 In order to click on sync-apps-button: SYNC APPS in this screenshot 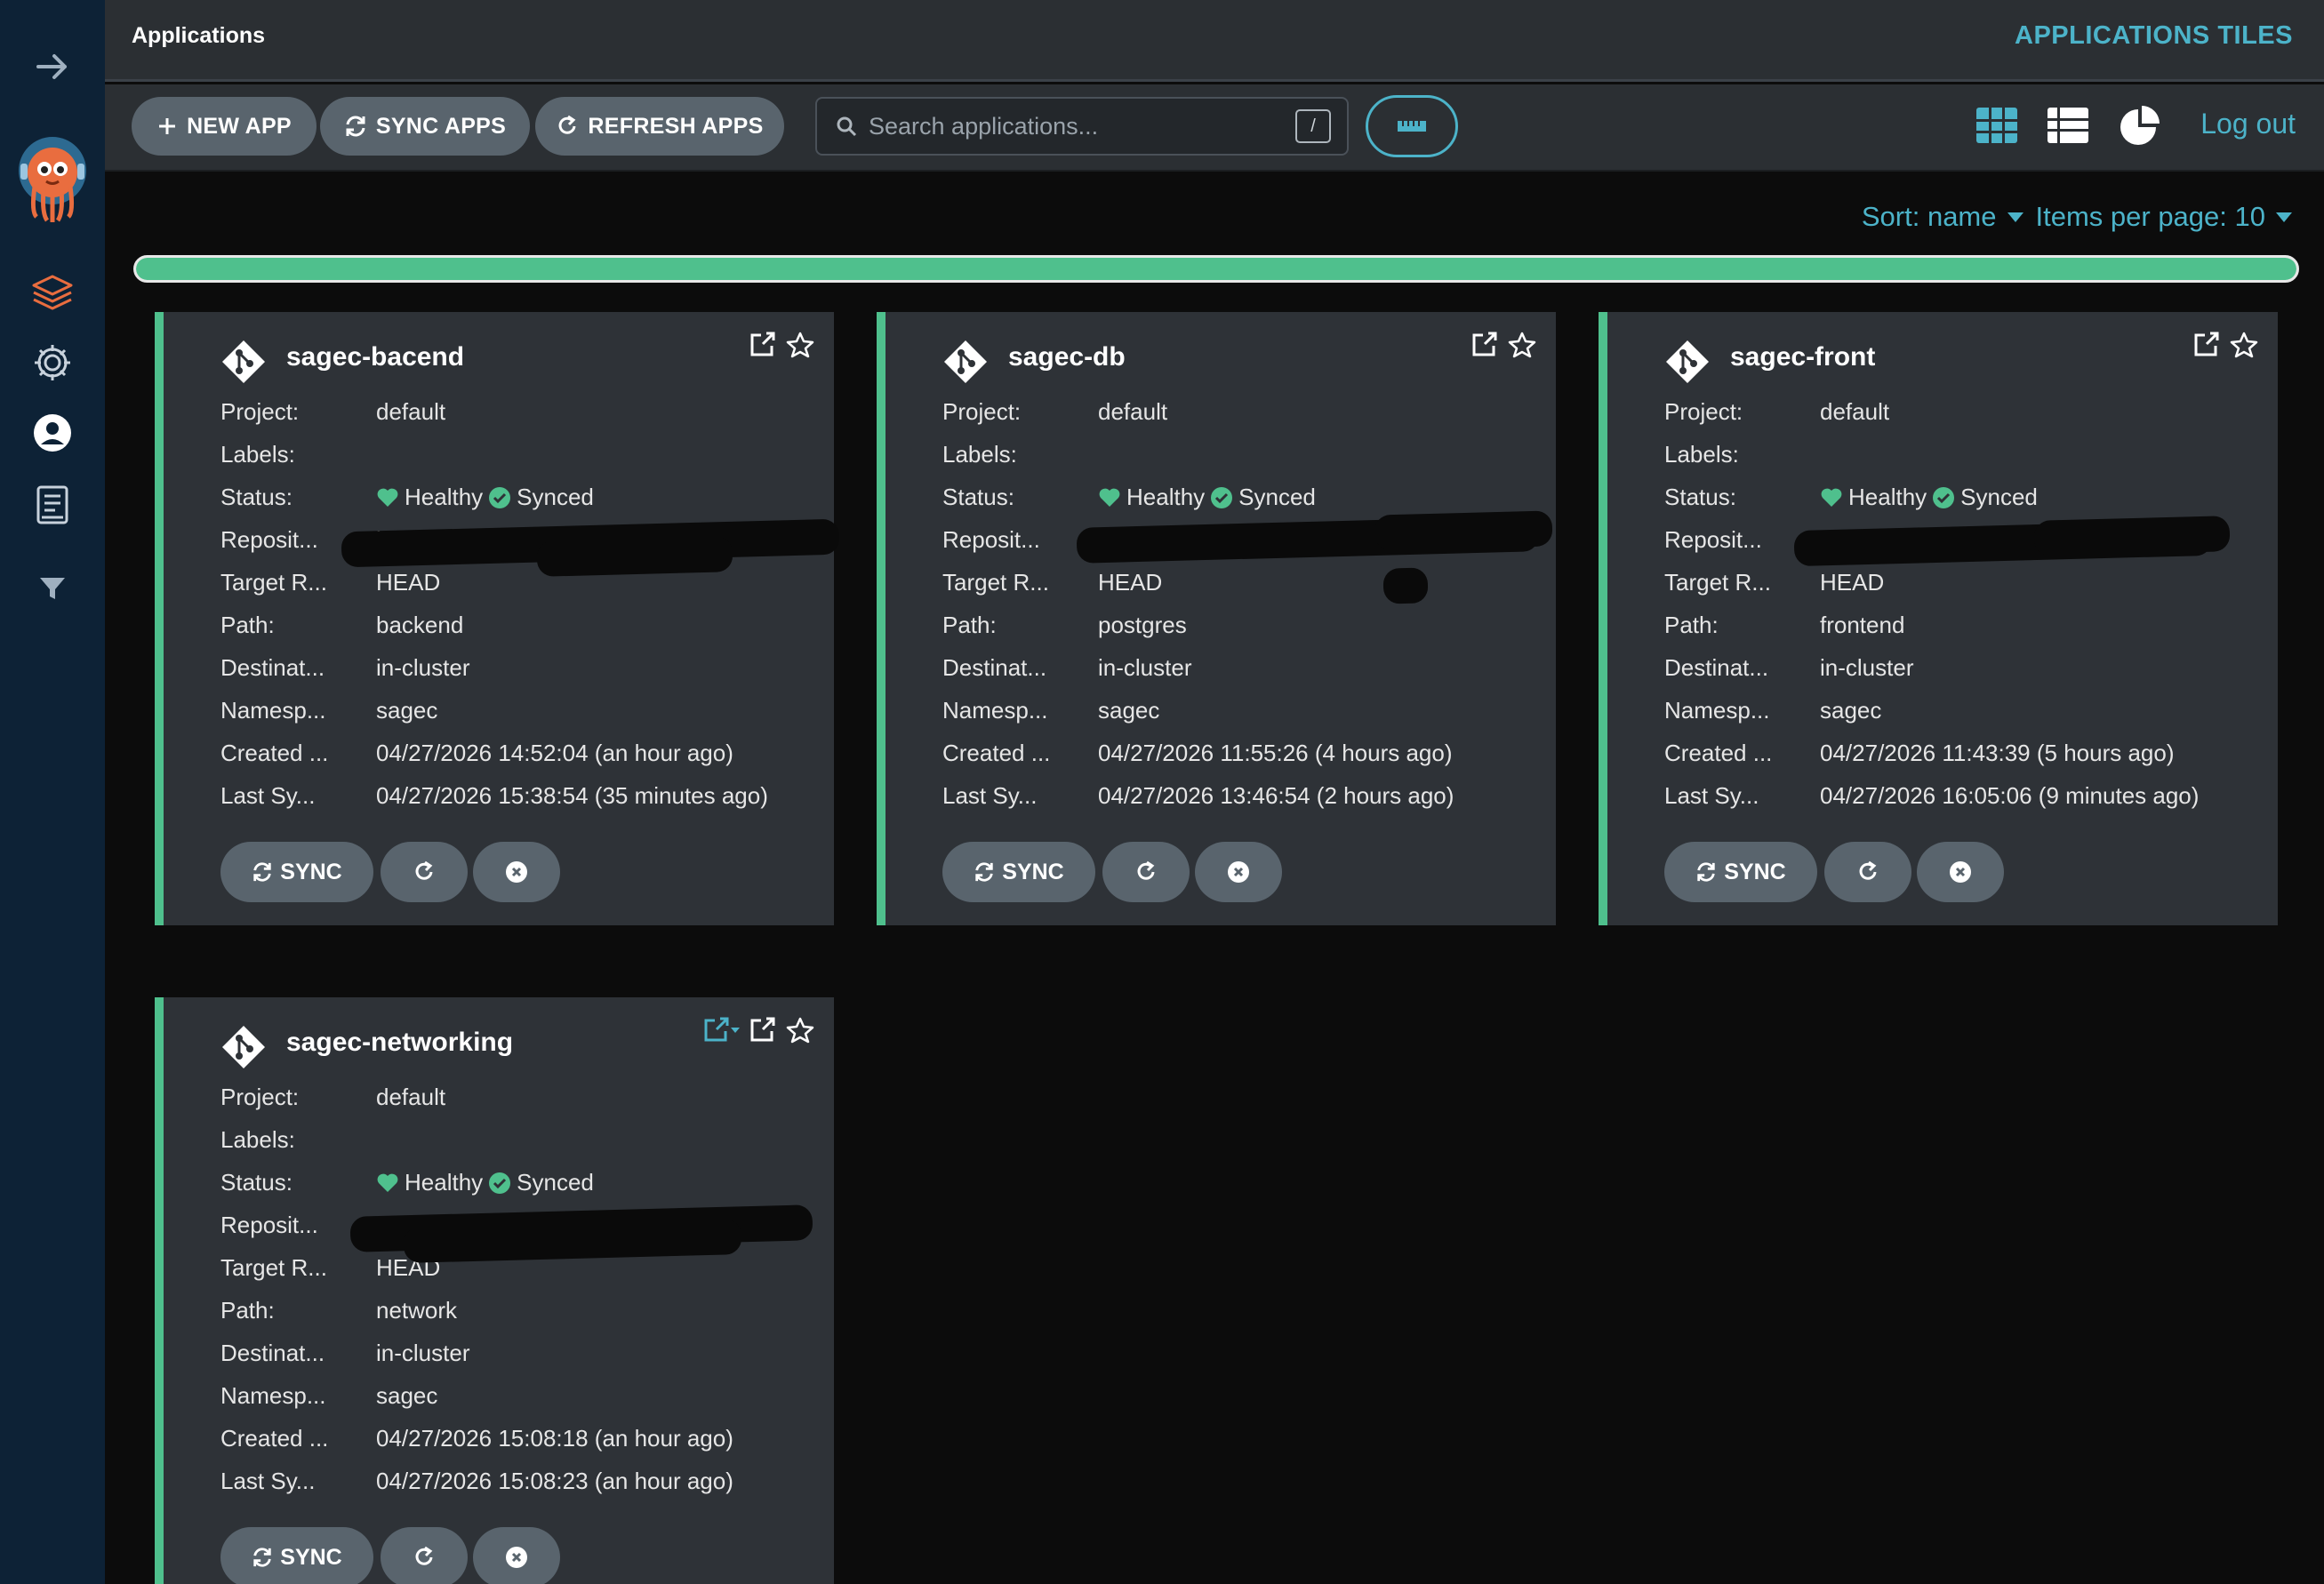, I will do `click(425, 126)`.